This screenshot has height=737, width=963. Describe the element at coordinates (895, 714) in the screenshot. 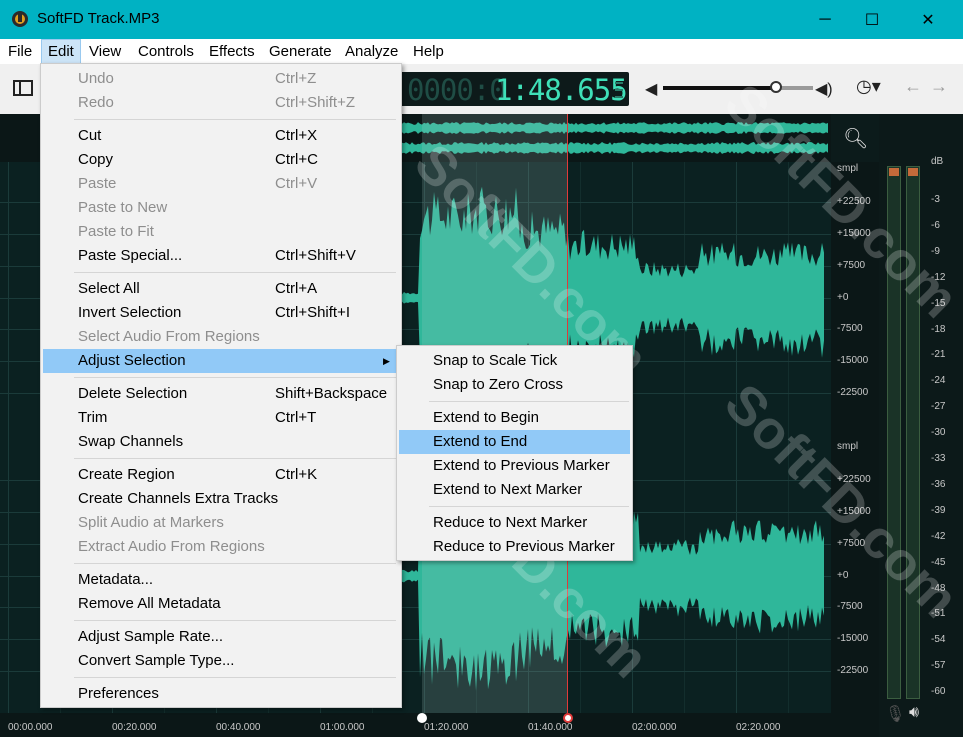

I see `microphone-icon: 🎙︎` at that location.